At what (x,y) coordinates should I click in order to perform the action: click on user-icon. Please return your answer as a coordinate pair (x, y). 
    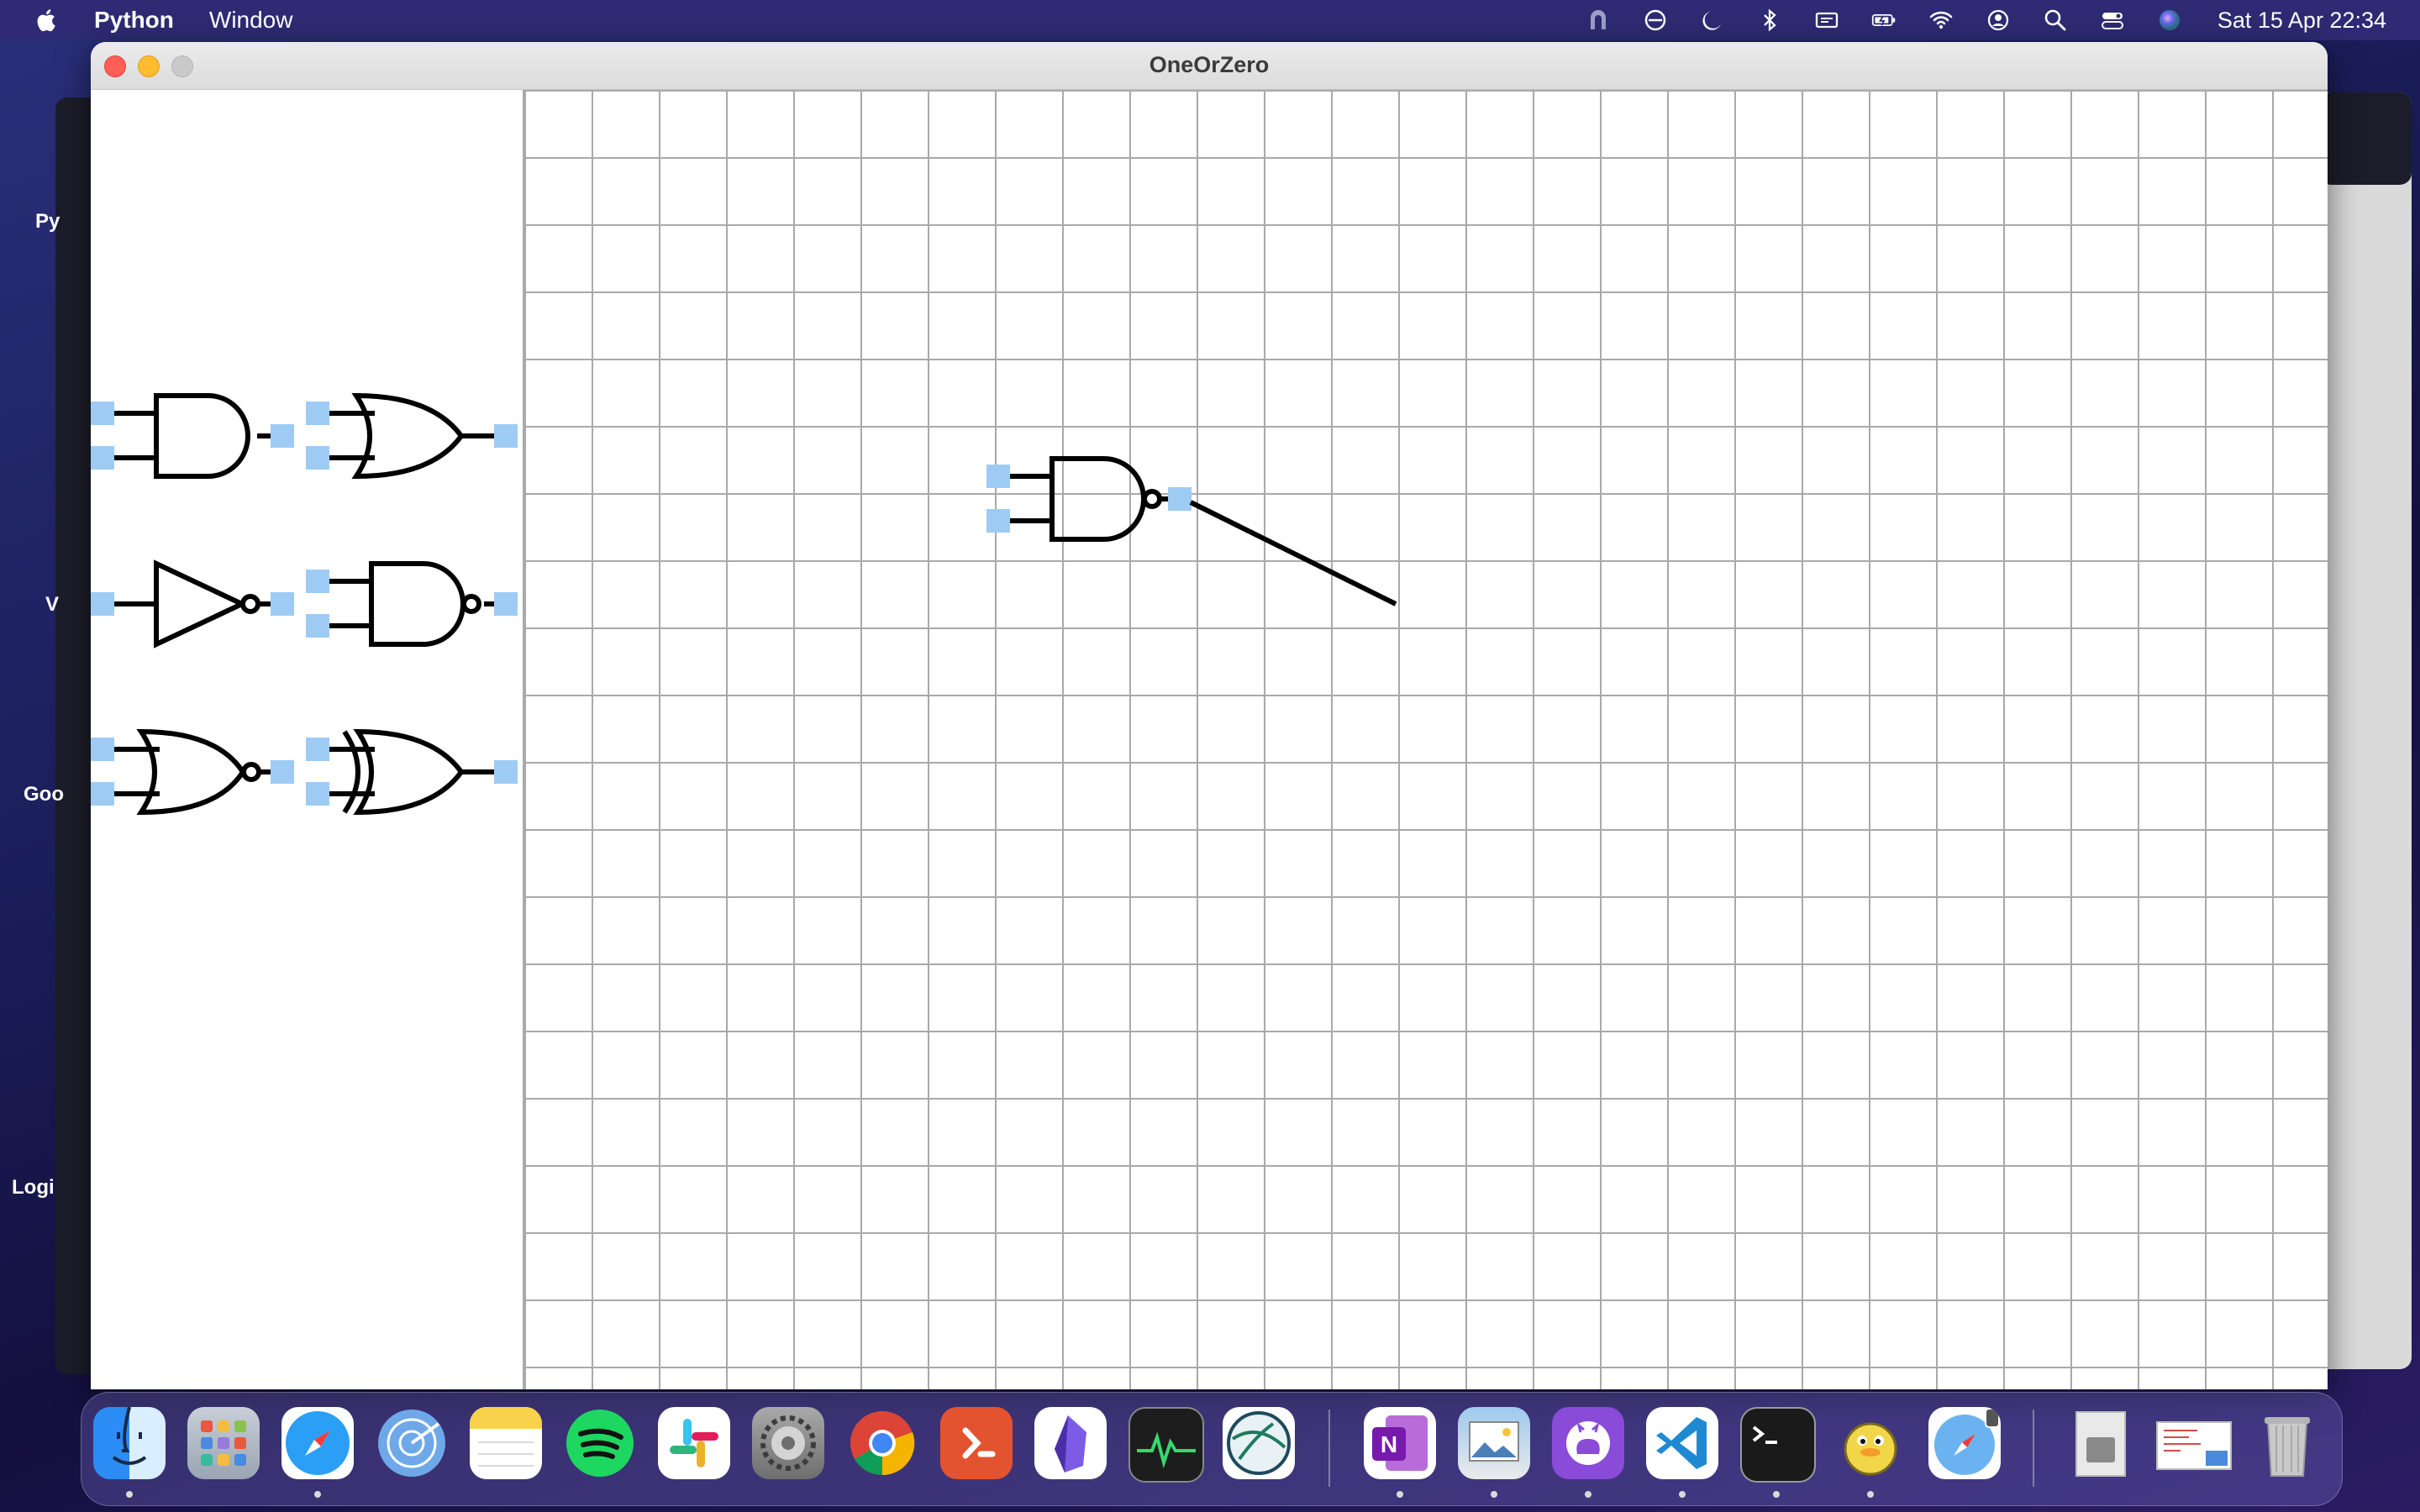
    Looking at the image, I should click on (1998, 20).